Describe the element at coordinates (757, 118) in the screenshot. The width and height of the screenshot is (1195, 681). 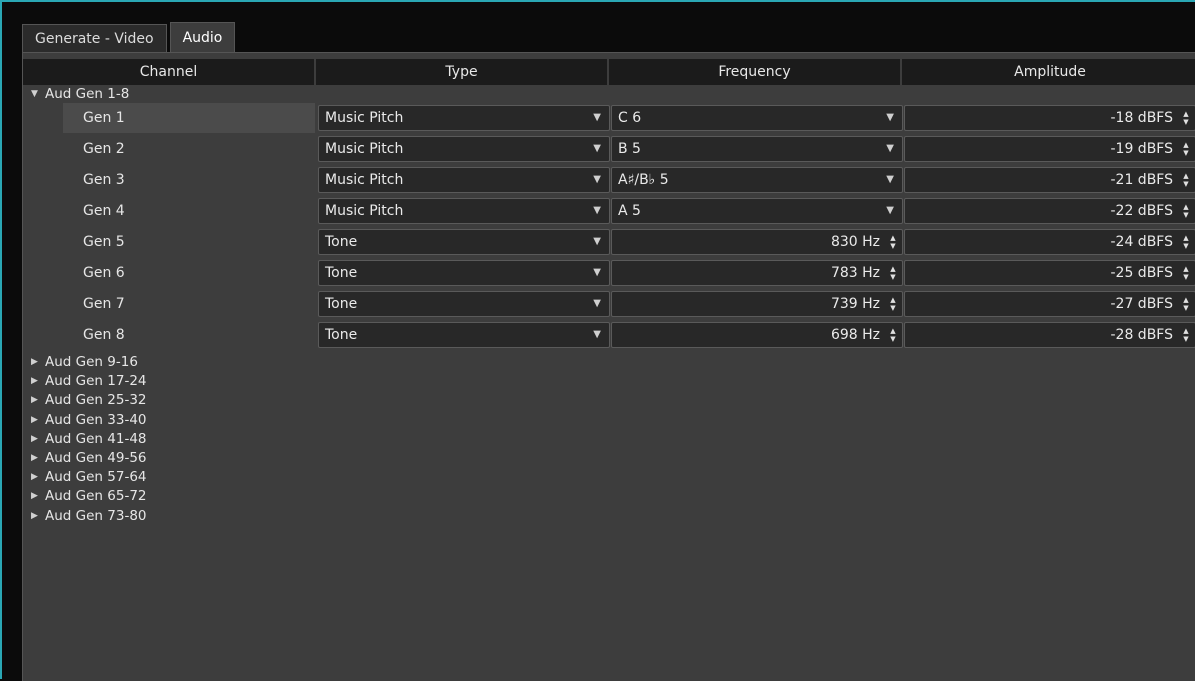
I see `frequency-dropdown: C 6 ▼` at that location.